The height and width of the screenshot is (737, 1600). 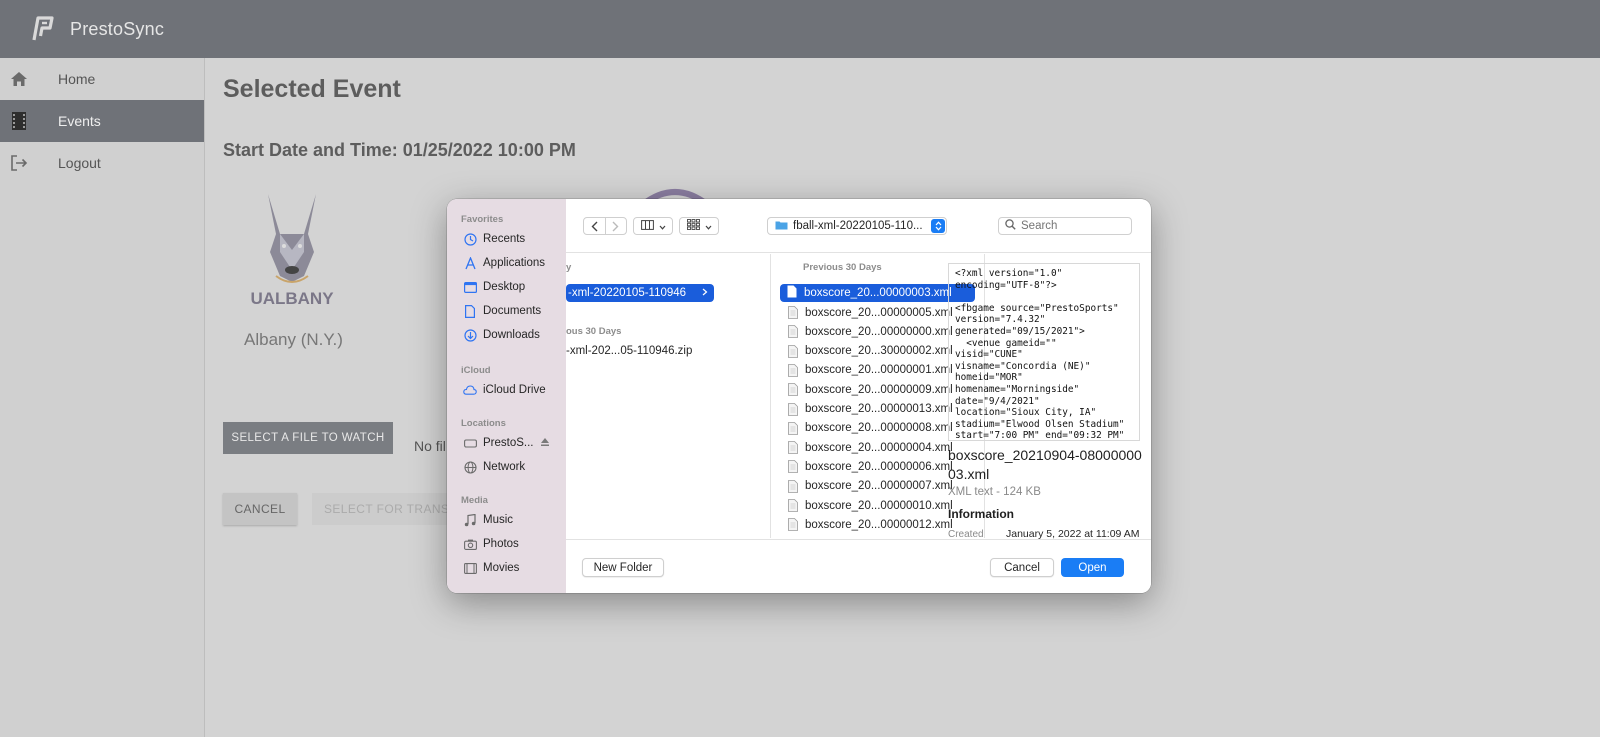 I want to click on dialog-sidebar-documents: Documents, so click(x=502, y=311).